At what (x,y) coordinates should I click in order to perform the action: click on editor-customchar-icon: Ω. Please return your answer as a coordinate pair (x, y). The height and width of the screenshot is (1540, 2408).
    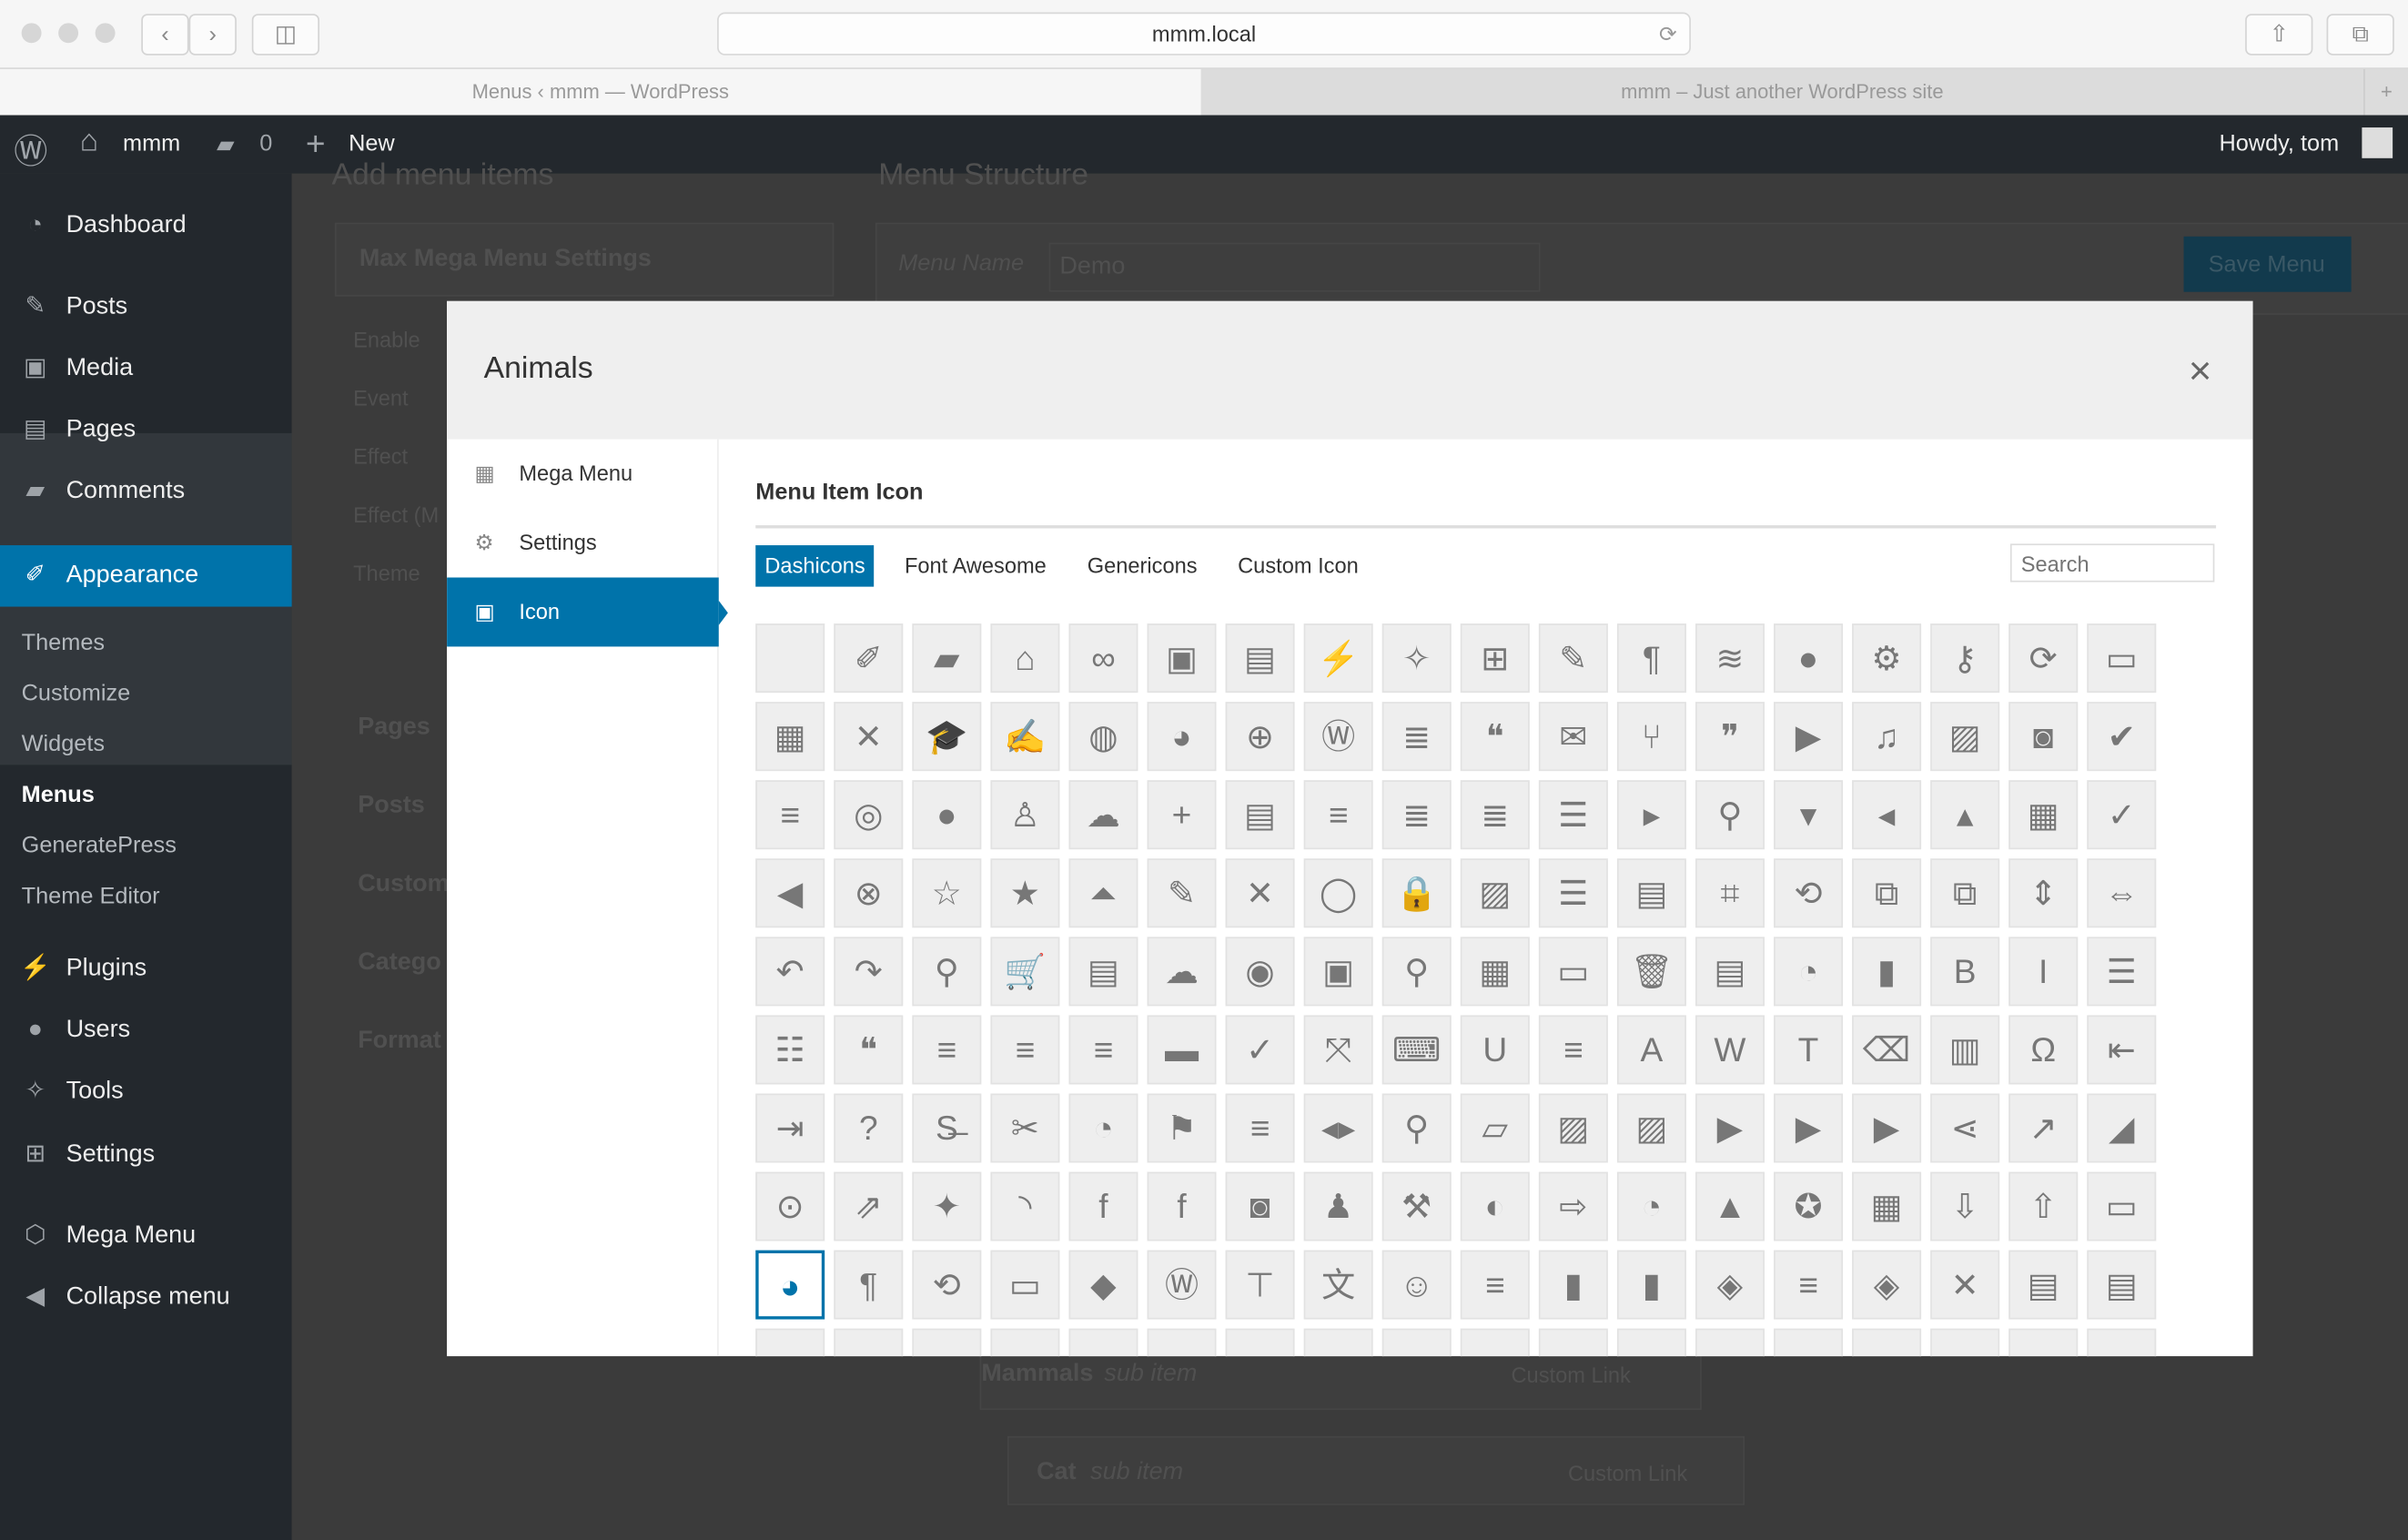
    Looking at the image, I should click on (2043, 1050).